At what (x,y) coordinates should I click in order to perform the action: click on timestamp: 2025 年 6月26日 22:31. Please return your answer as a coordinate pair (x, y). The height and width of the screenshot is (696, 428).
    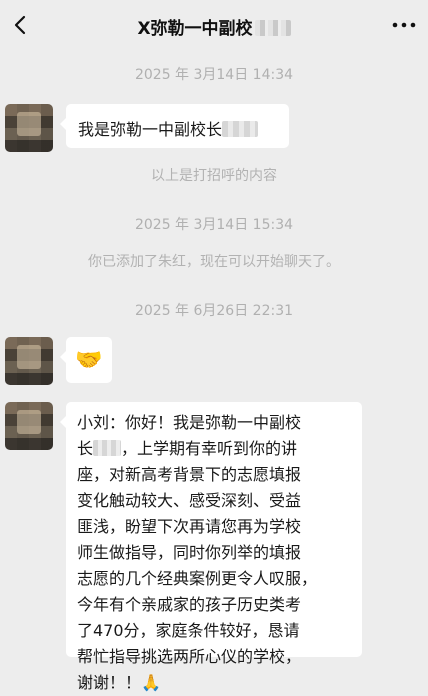
    Looking at the image, I should click on (214, 311).